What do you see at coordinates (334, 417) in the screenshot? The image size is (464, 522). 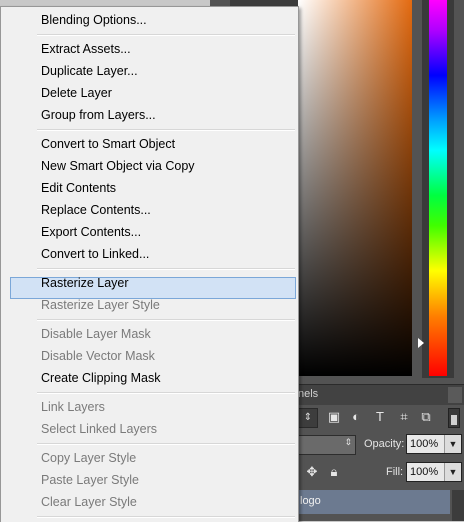 I see `image-filter-icon: ▣` at bounding box center [334, 417].